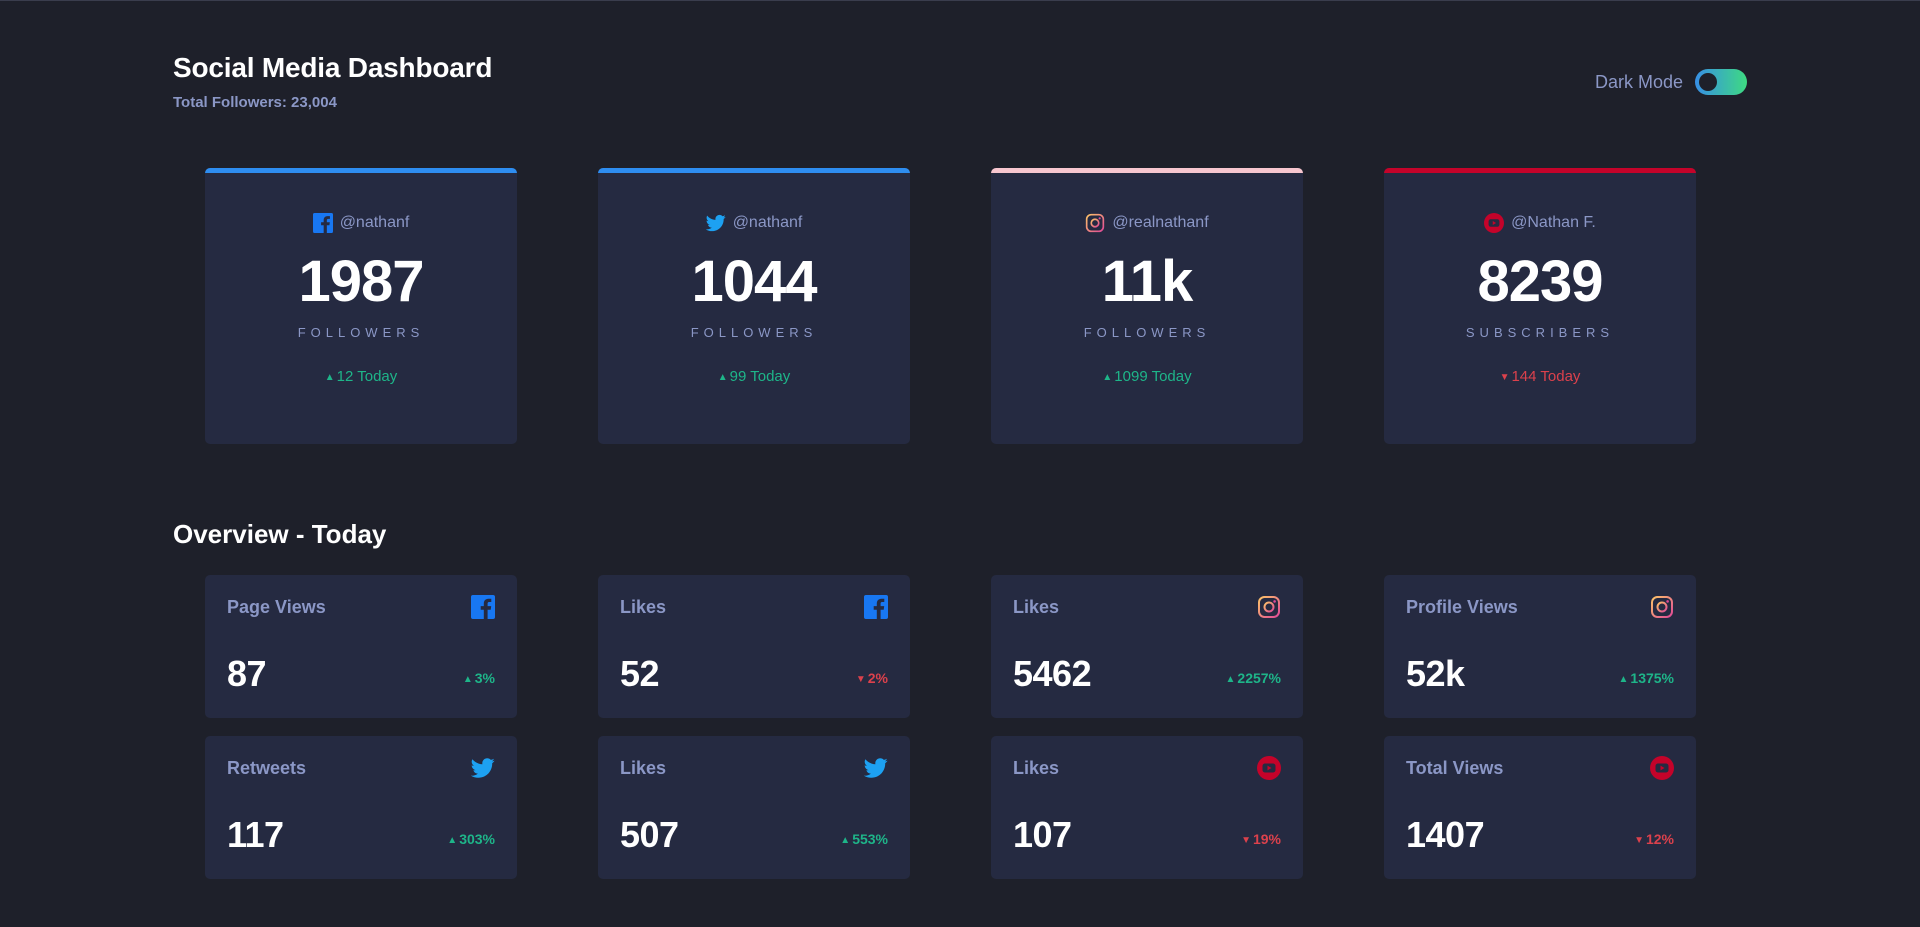  What do you see at coordinates (477, 839) in the screenshot?
I see `overview-change-text: 303%` at bounding box center [477, 839].